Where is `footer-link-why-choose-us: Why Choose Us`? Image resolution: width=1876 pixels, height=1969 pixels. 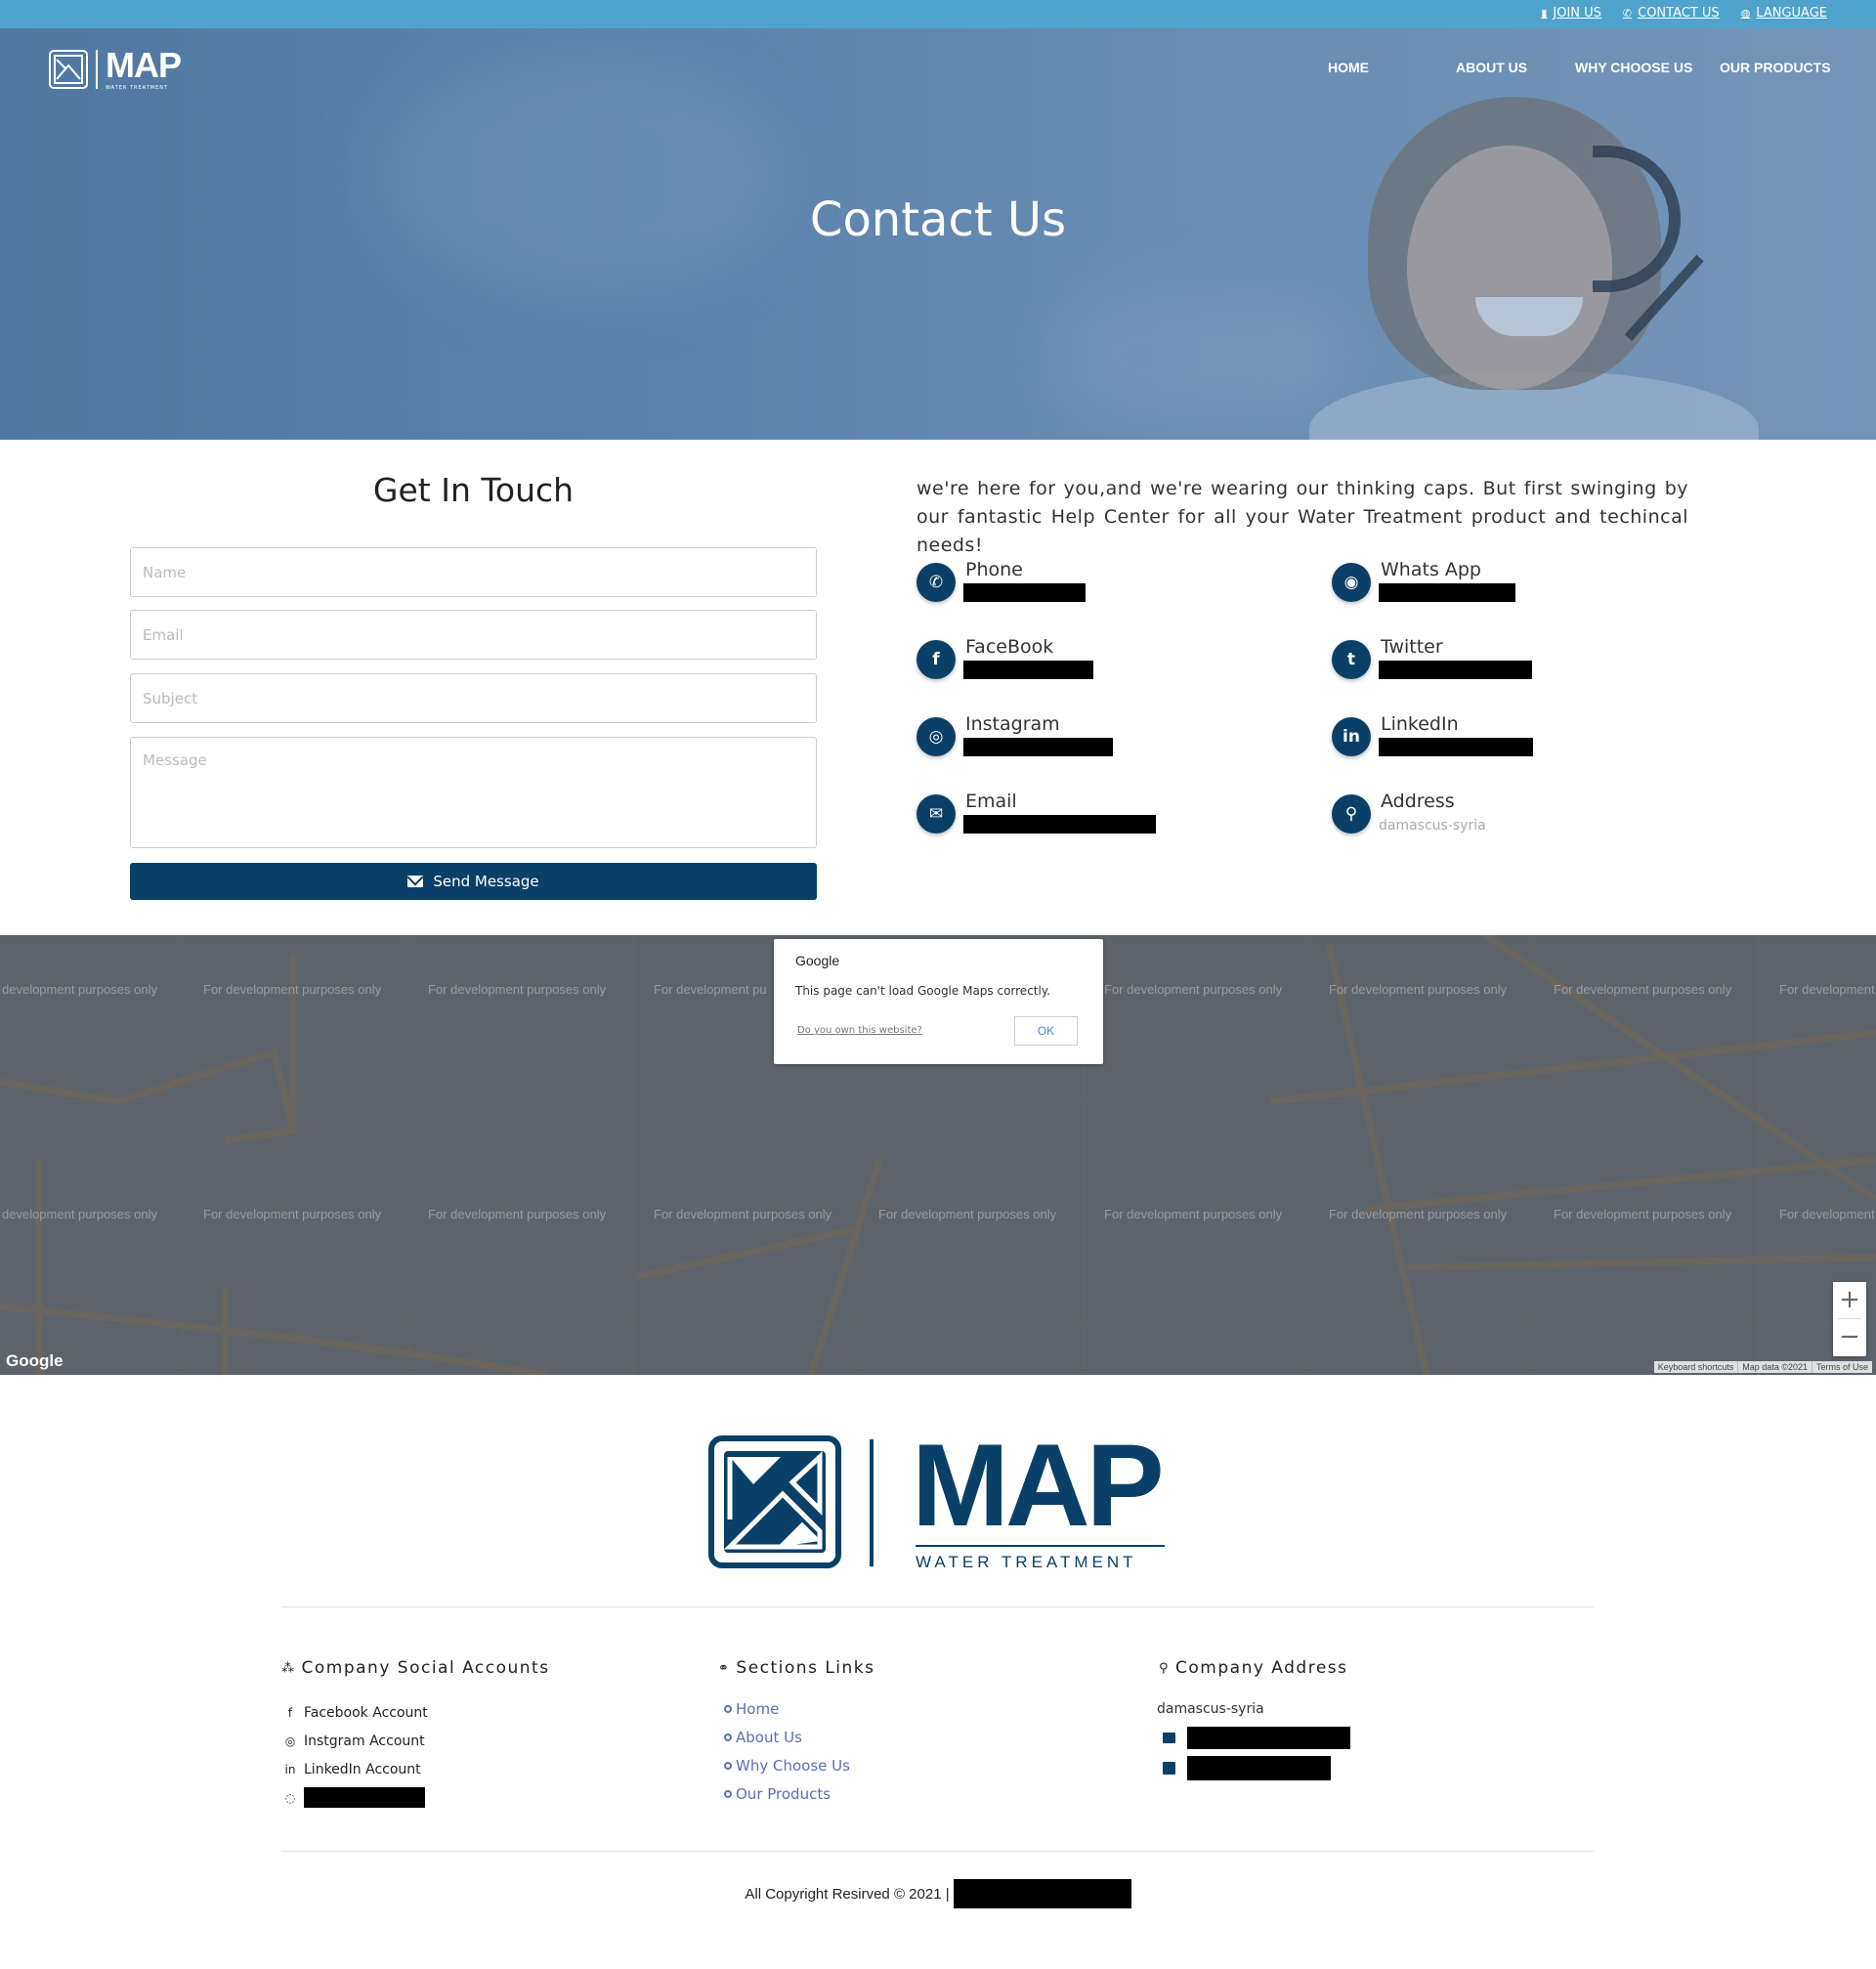
footer-link-why-choose-us: Why Choose Us is located at coordinates (787, 1765).